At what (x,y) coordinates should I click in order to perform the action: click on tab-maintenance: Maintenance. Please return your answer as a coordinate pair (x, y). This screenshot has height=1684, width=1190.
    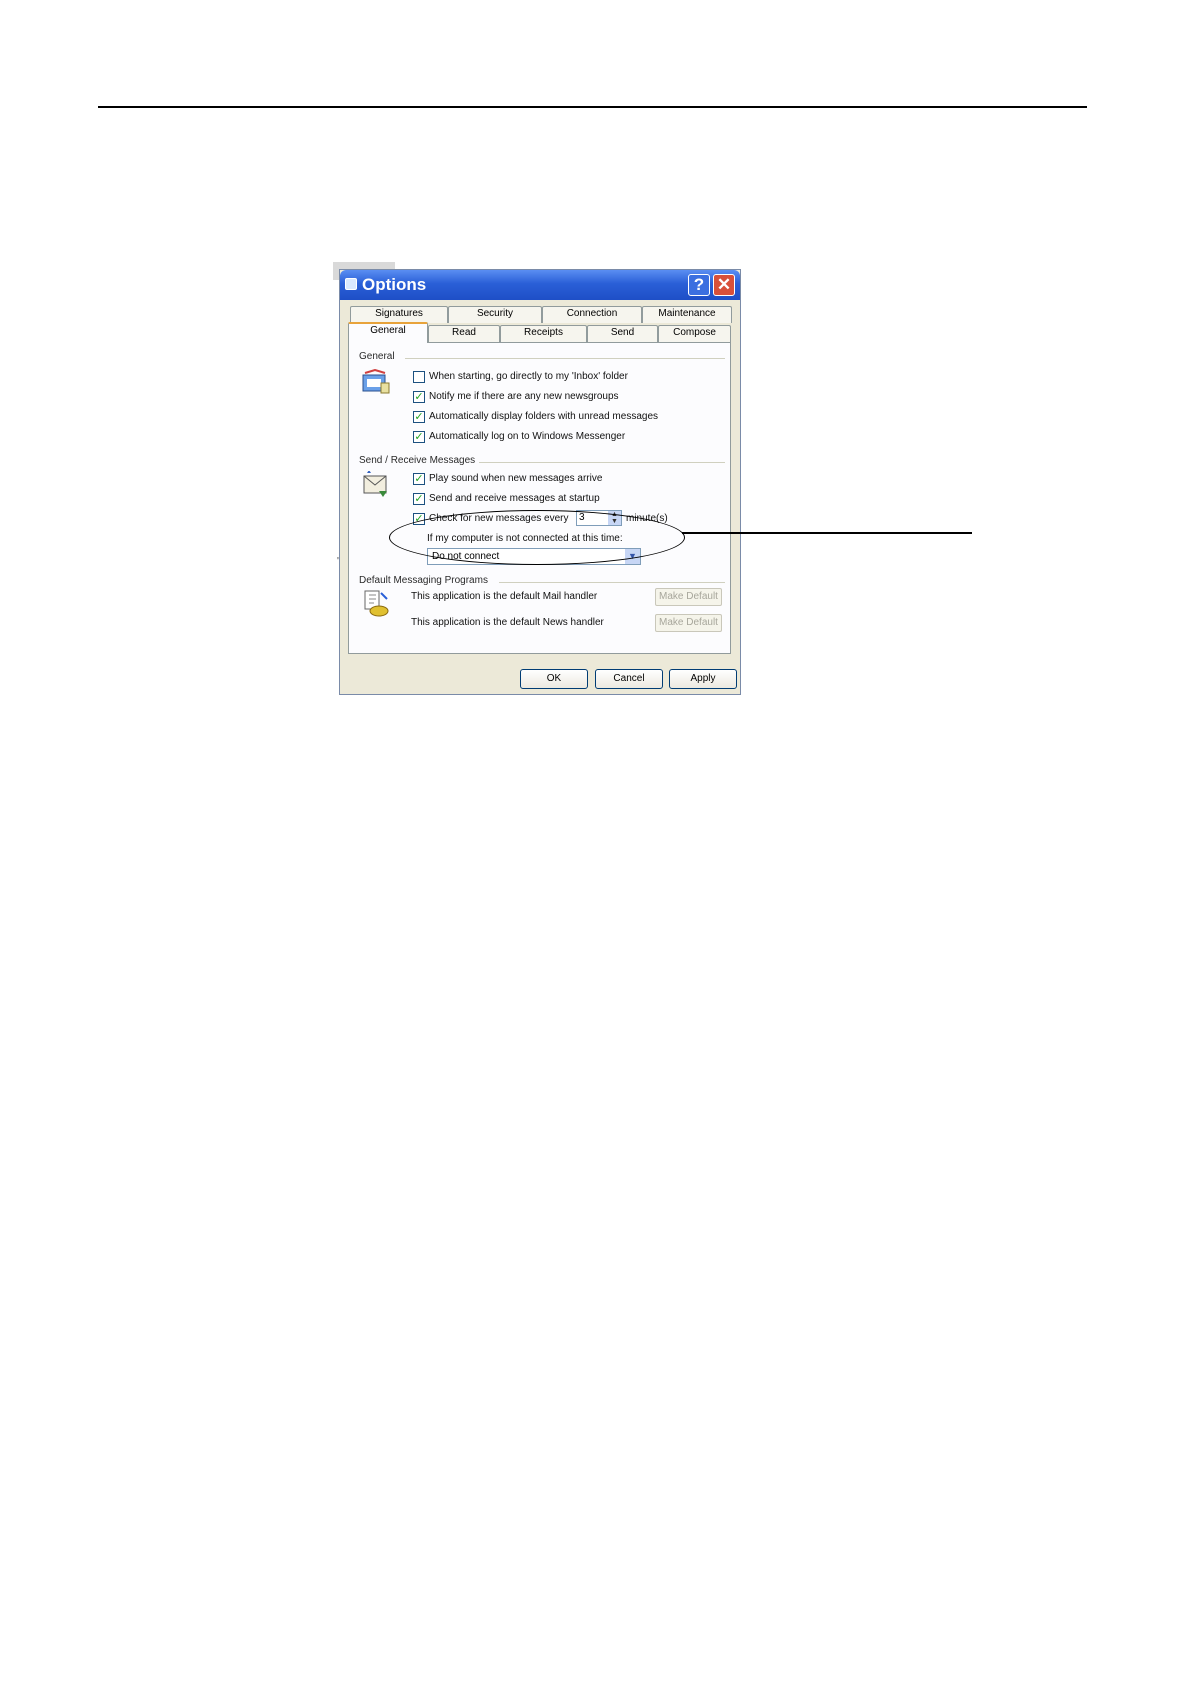
    Looking at the image, I should click on (687, 314).